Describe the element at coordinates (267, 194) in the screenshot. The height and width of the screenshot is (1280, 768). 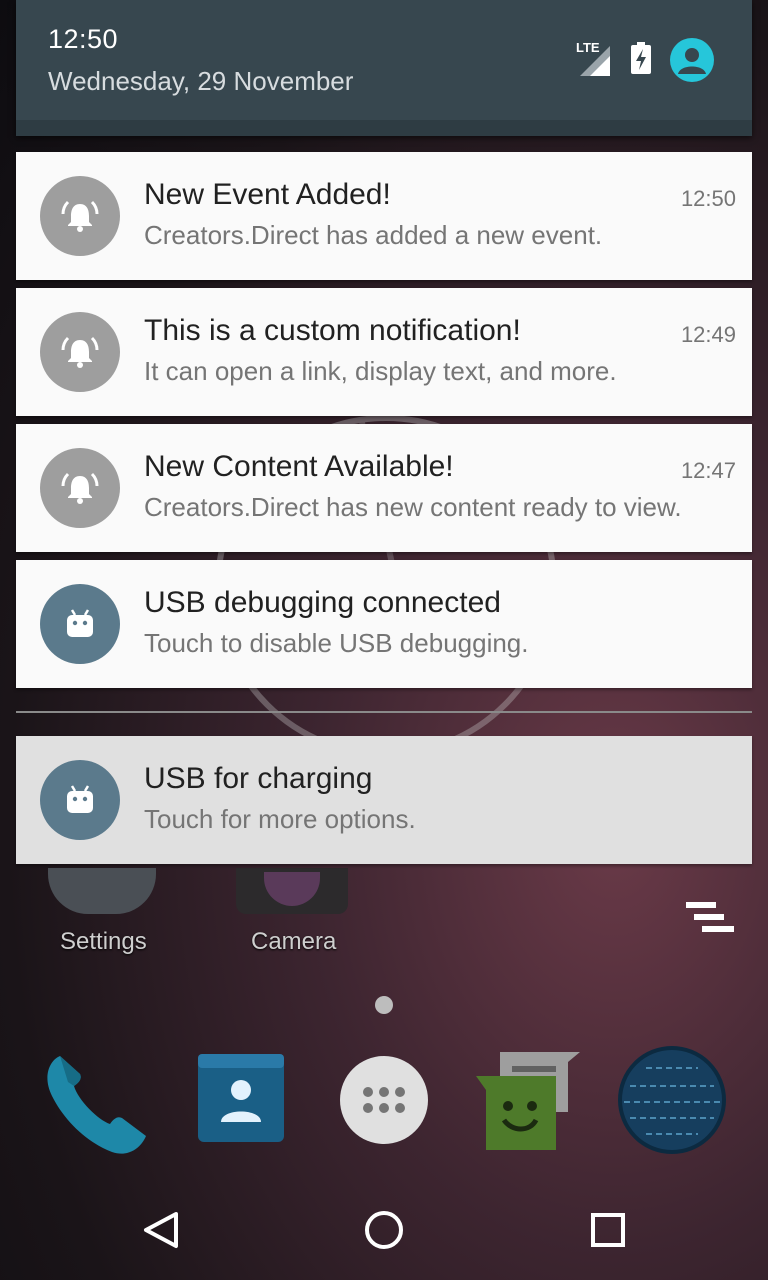
I see `notification-title: New Event Added!` at that location.